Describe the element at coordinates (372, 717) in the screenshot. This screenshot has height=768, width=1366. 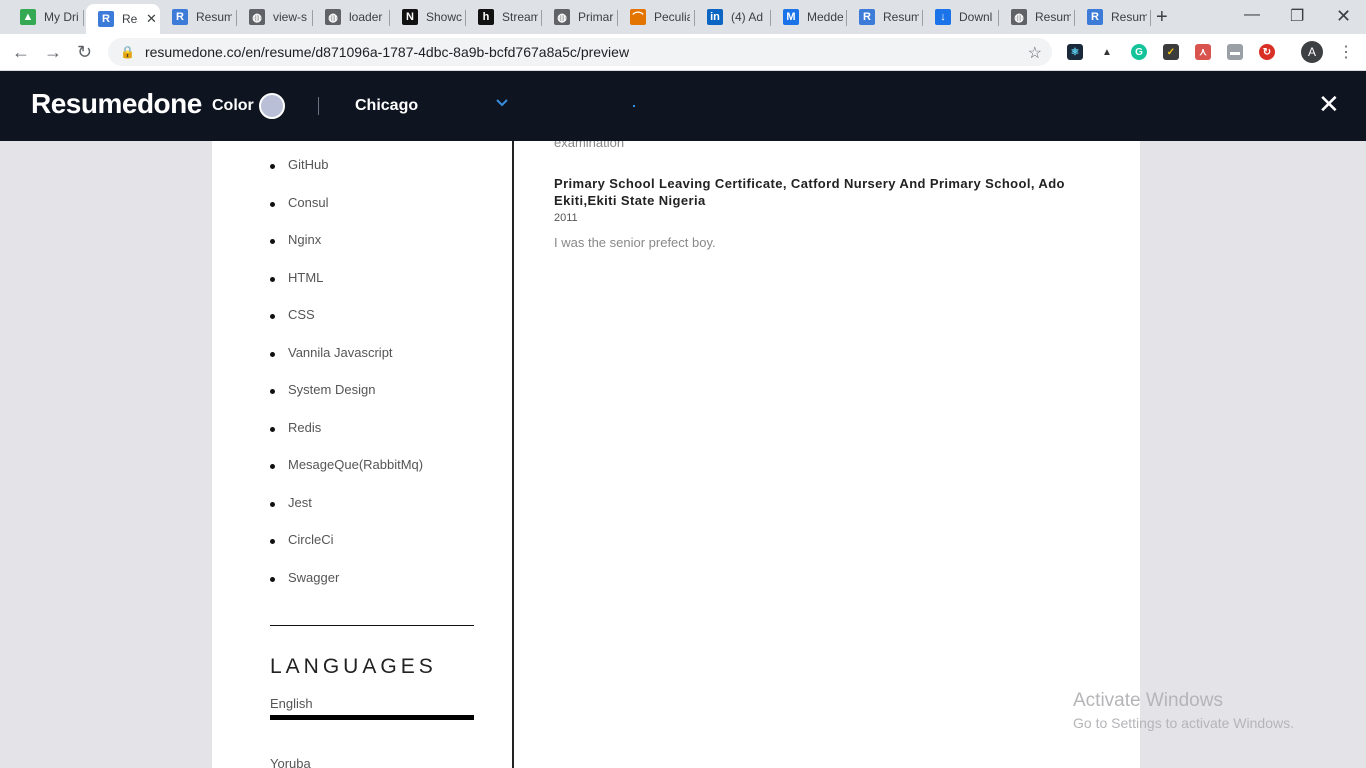
I see `language-level-bar` at that location.